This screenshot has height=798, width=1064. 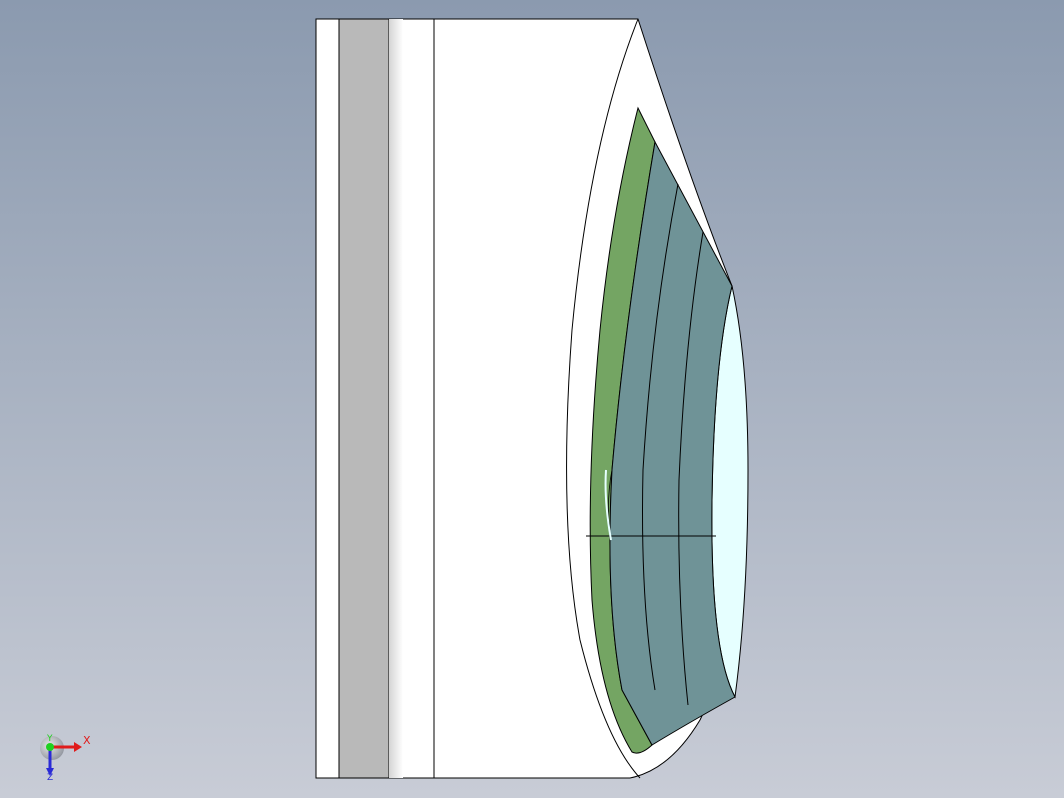 I want to click on x-axis-label: X, so click(x=87, y=740).